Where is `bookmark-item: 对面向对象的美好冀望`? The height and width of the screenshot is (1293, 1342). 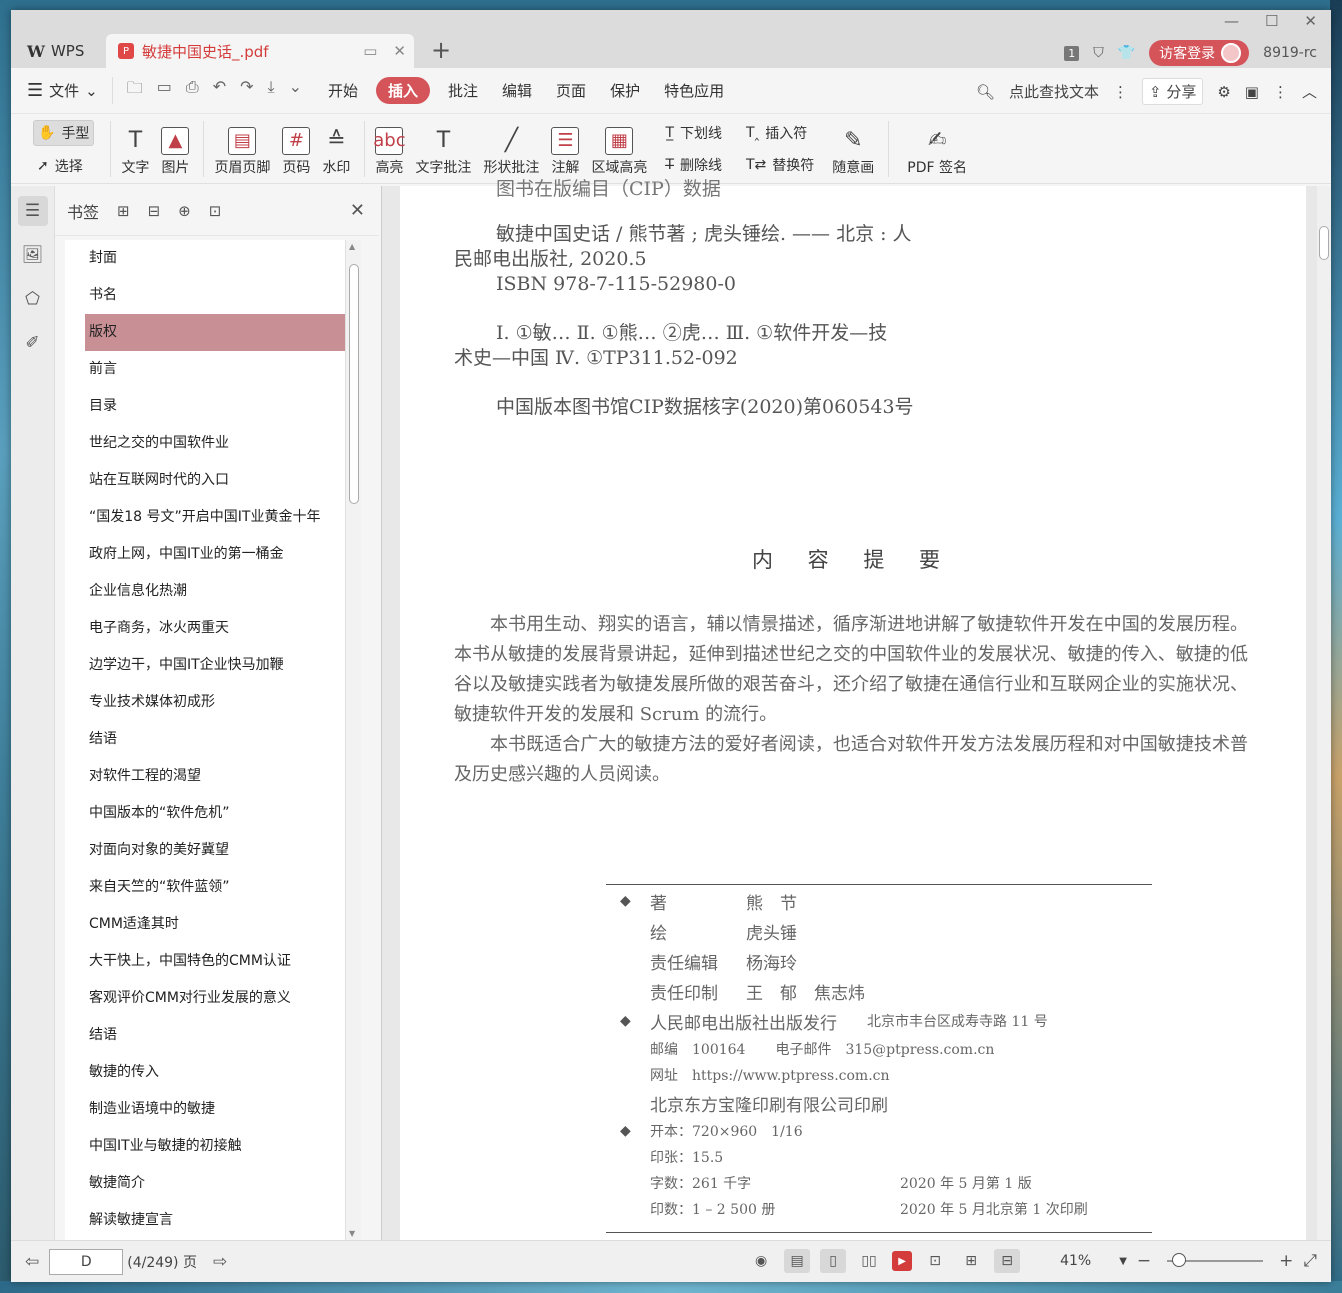 bookmark-item: 对面向对象的美好冀望 is located at coordinates (213, 850).